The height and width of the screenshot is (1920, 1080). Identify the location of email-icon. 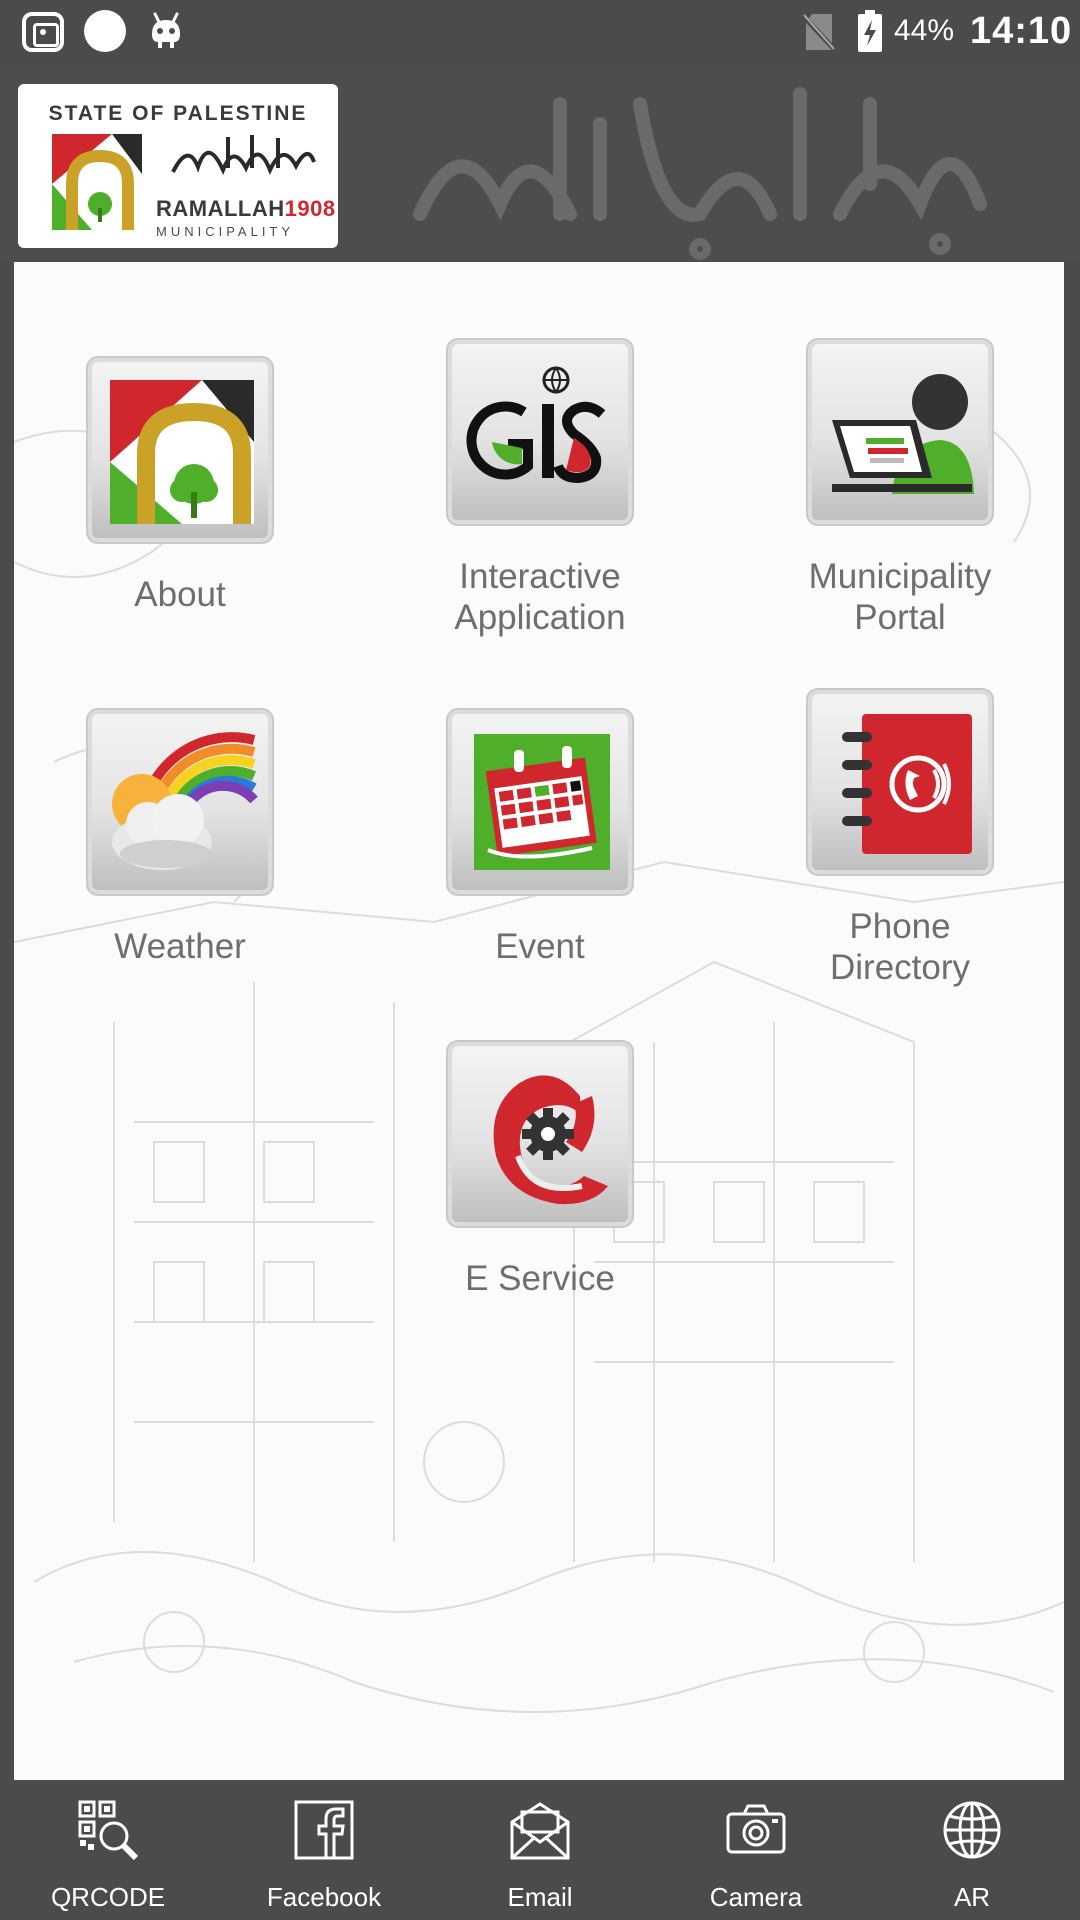
(540, 1831).